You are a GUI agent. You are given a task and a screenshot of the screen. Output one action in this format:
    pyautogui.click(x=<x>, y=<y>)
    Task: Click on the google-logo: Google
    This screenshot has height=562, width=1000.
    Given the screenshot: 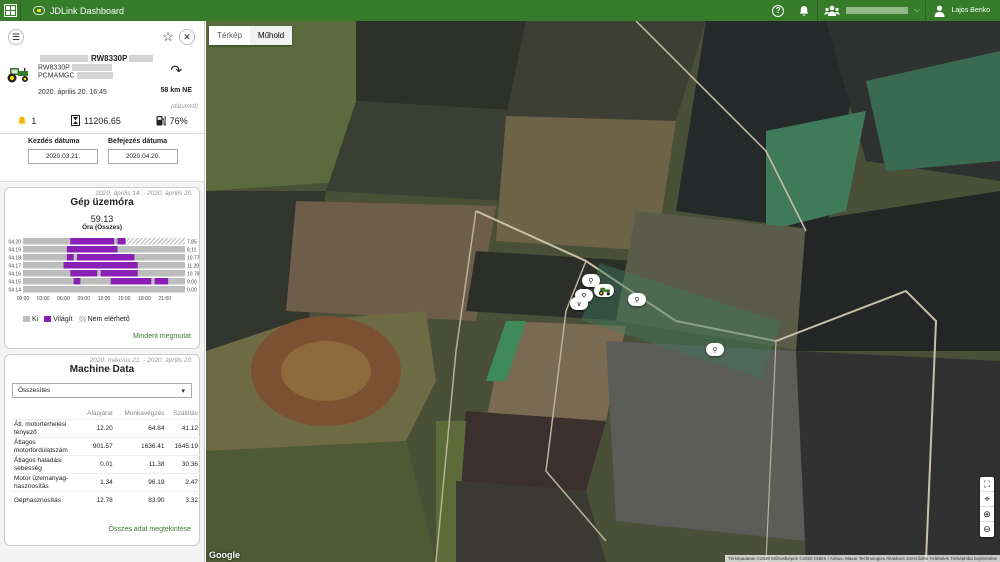 What is the action you would take?
    pyautogui.click(x=224, y=555)
    